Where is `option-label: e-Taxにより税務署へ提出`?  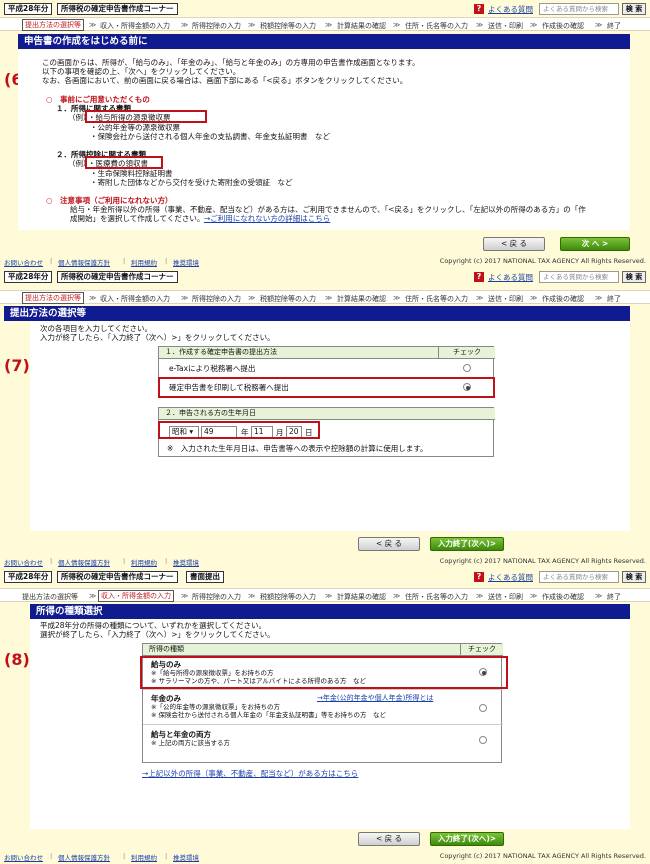 option-label: e-Taxにより税務署へ提出 is located at coordinates (212, 368).